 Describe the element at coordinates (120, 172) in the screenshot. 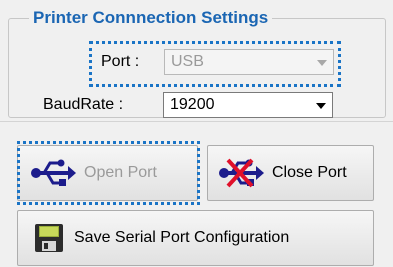

I see `open-port-label: Open Port` at that location.